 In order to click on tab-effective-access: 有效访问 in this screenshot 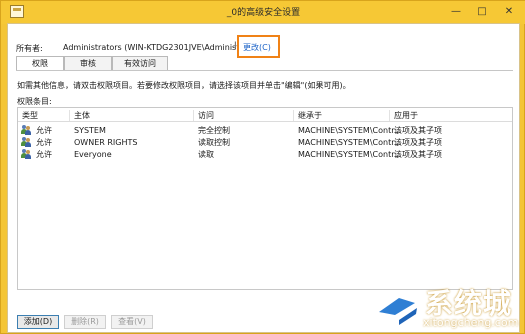, I will do `click(140, 63)`.